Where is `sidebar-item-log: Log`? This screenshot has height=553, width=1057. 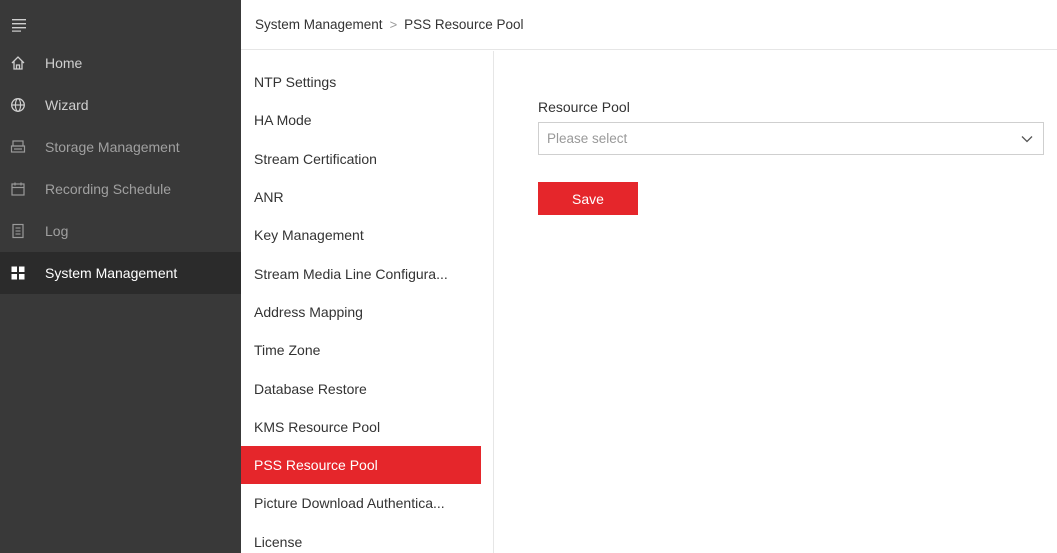
sidebar-item-log: Log is located at coordinates (120, 231).